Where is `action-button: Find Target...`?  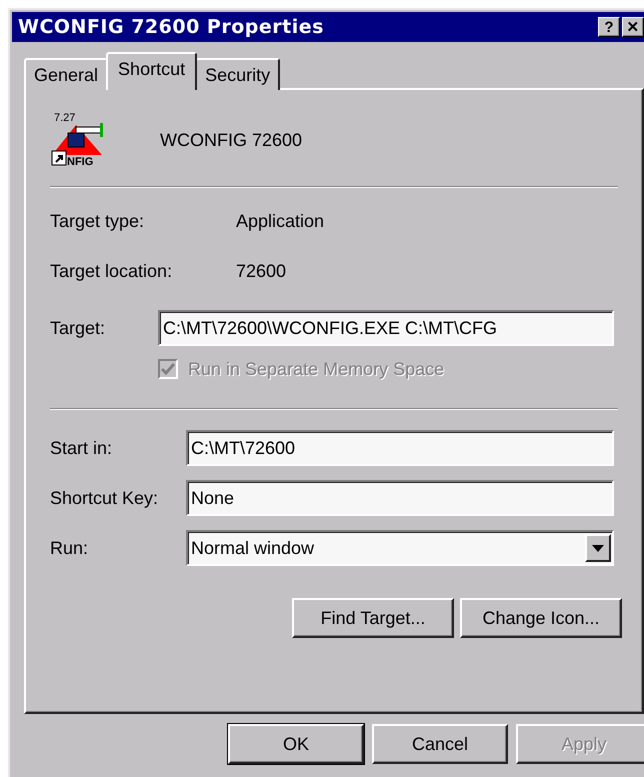
action-button: Find Target... is located at coordinates (373, 618).